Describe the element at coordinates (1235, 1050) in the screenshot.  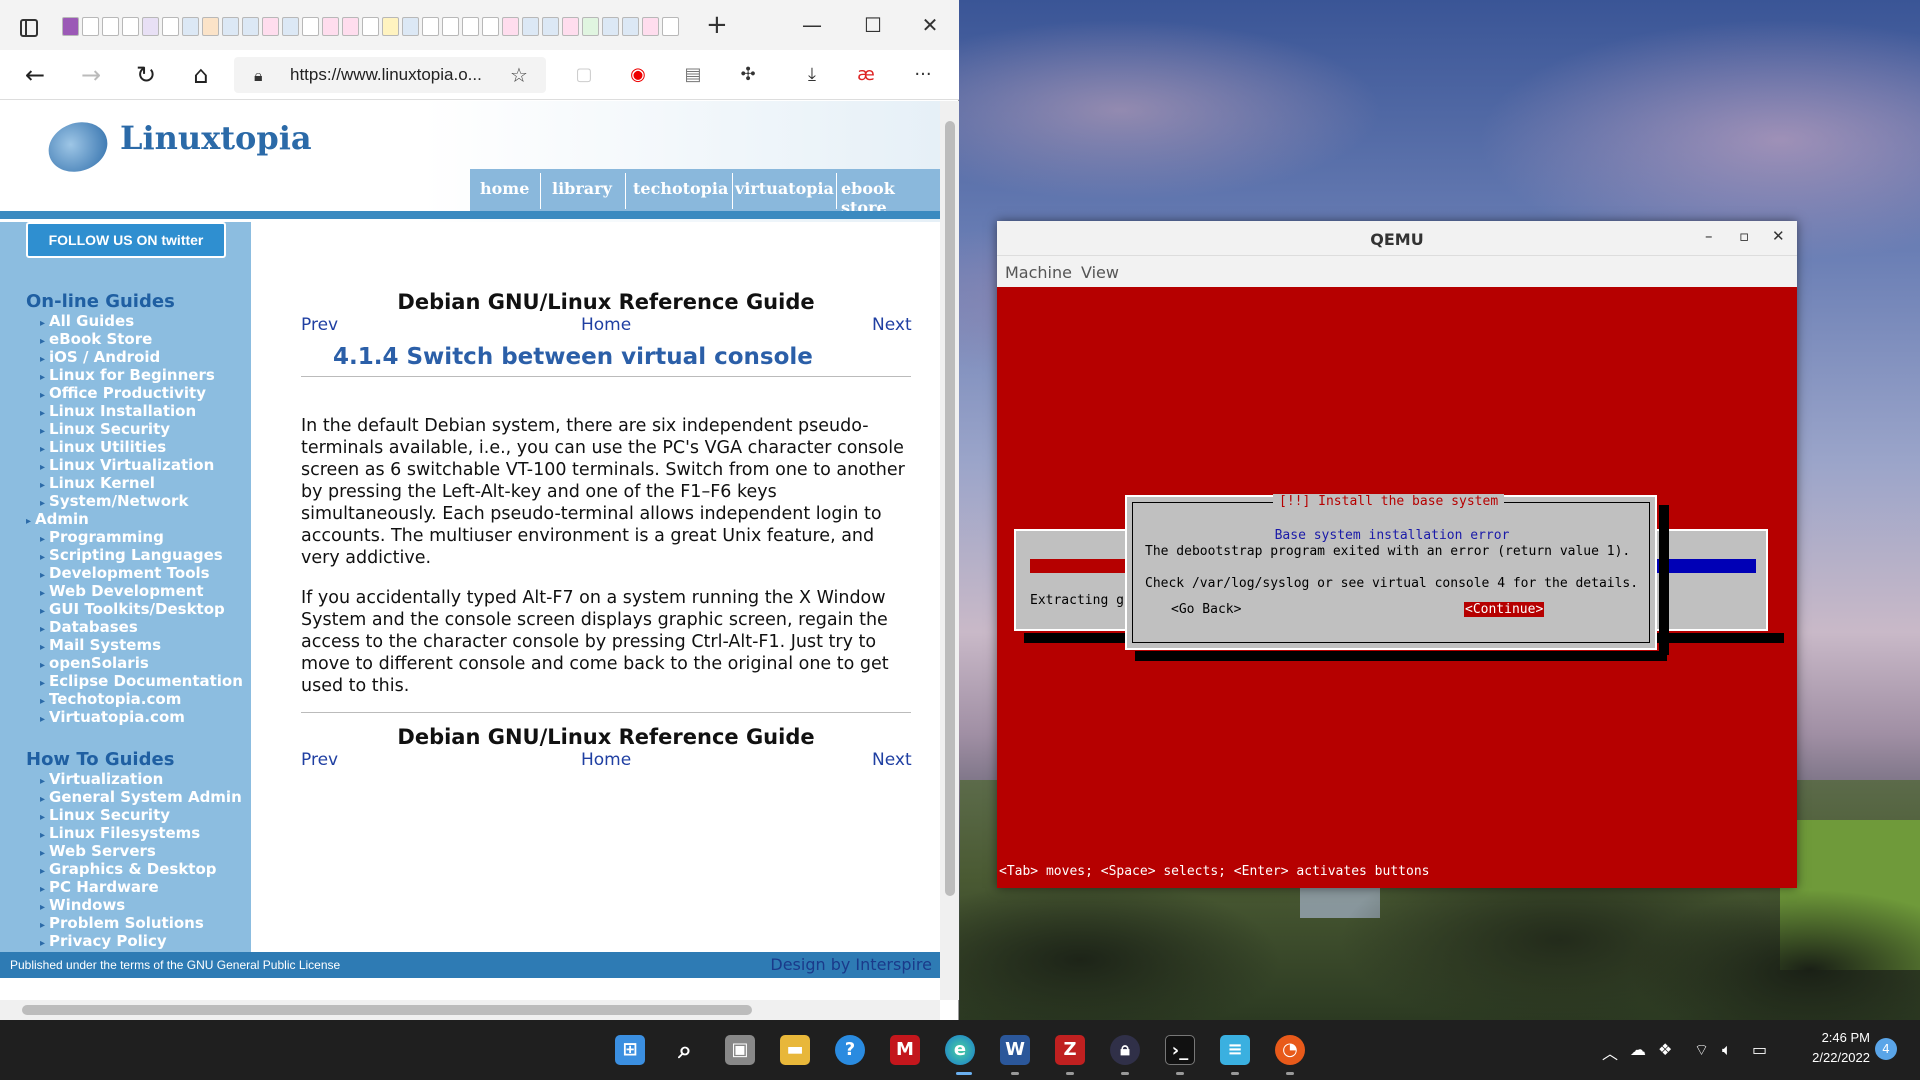
I see `notepad-icon: ≡` at that location.